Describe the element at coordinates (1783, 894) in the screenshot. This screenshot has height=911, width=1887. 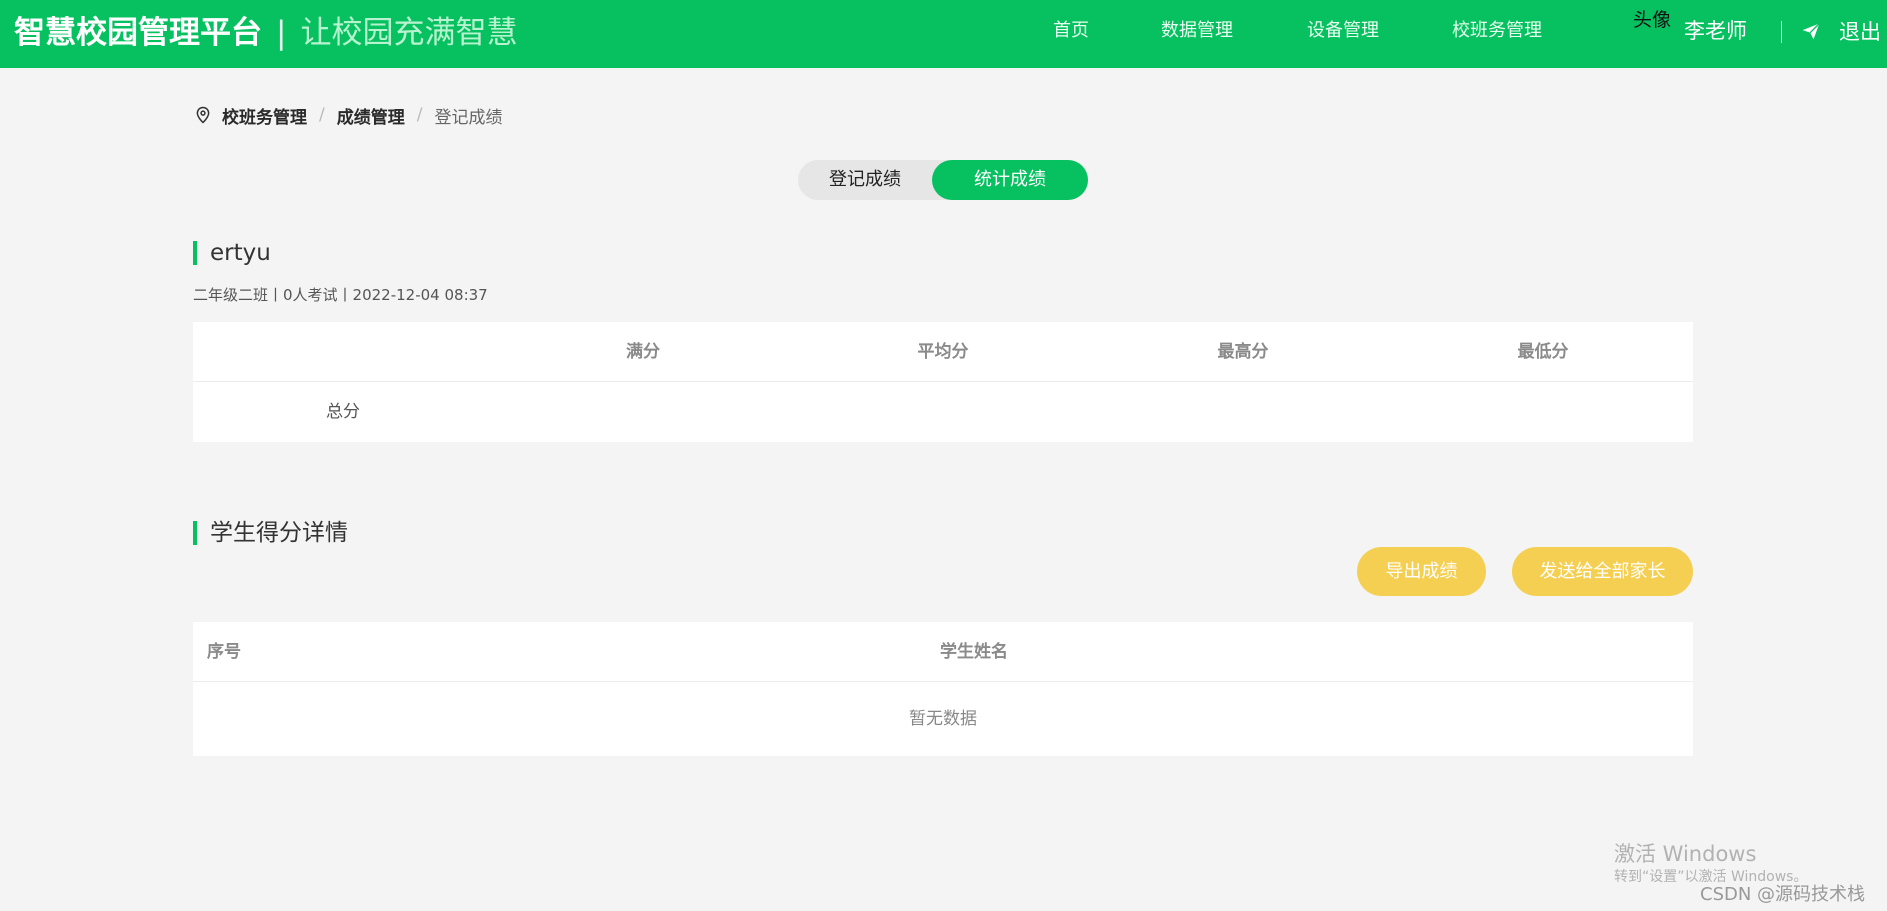
I see `csdn-watermark: CSDN @源码技术栈` at that location.